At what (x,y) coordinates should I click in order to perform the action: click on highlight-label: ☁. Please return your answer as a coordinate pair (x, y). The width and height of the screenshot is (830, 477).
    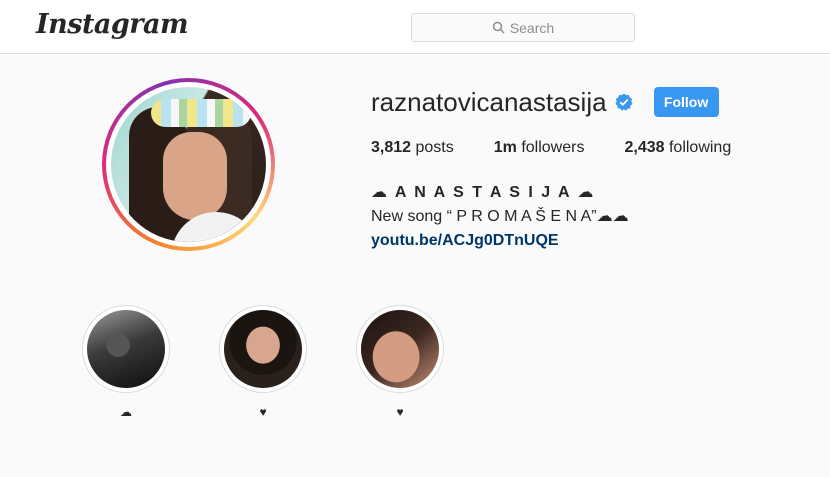
    Looking at the image, I should click on (126, 412).